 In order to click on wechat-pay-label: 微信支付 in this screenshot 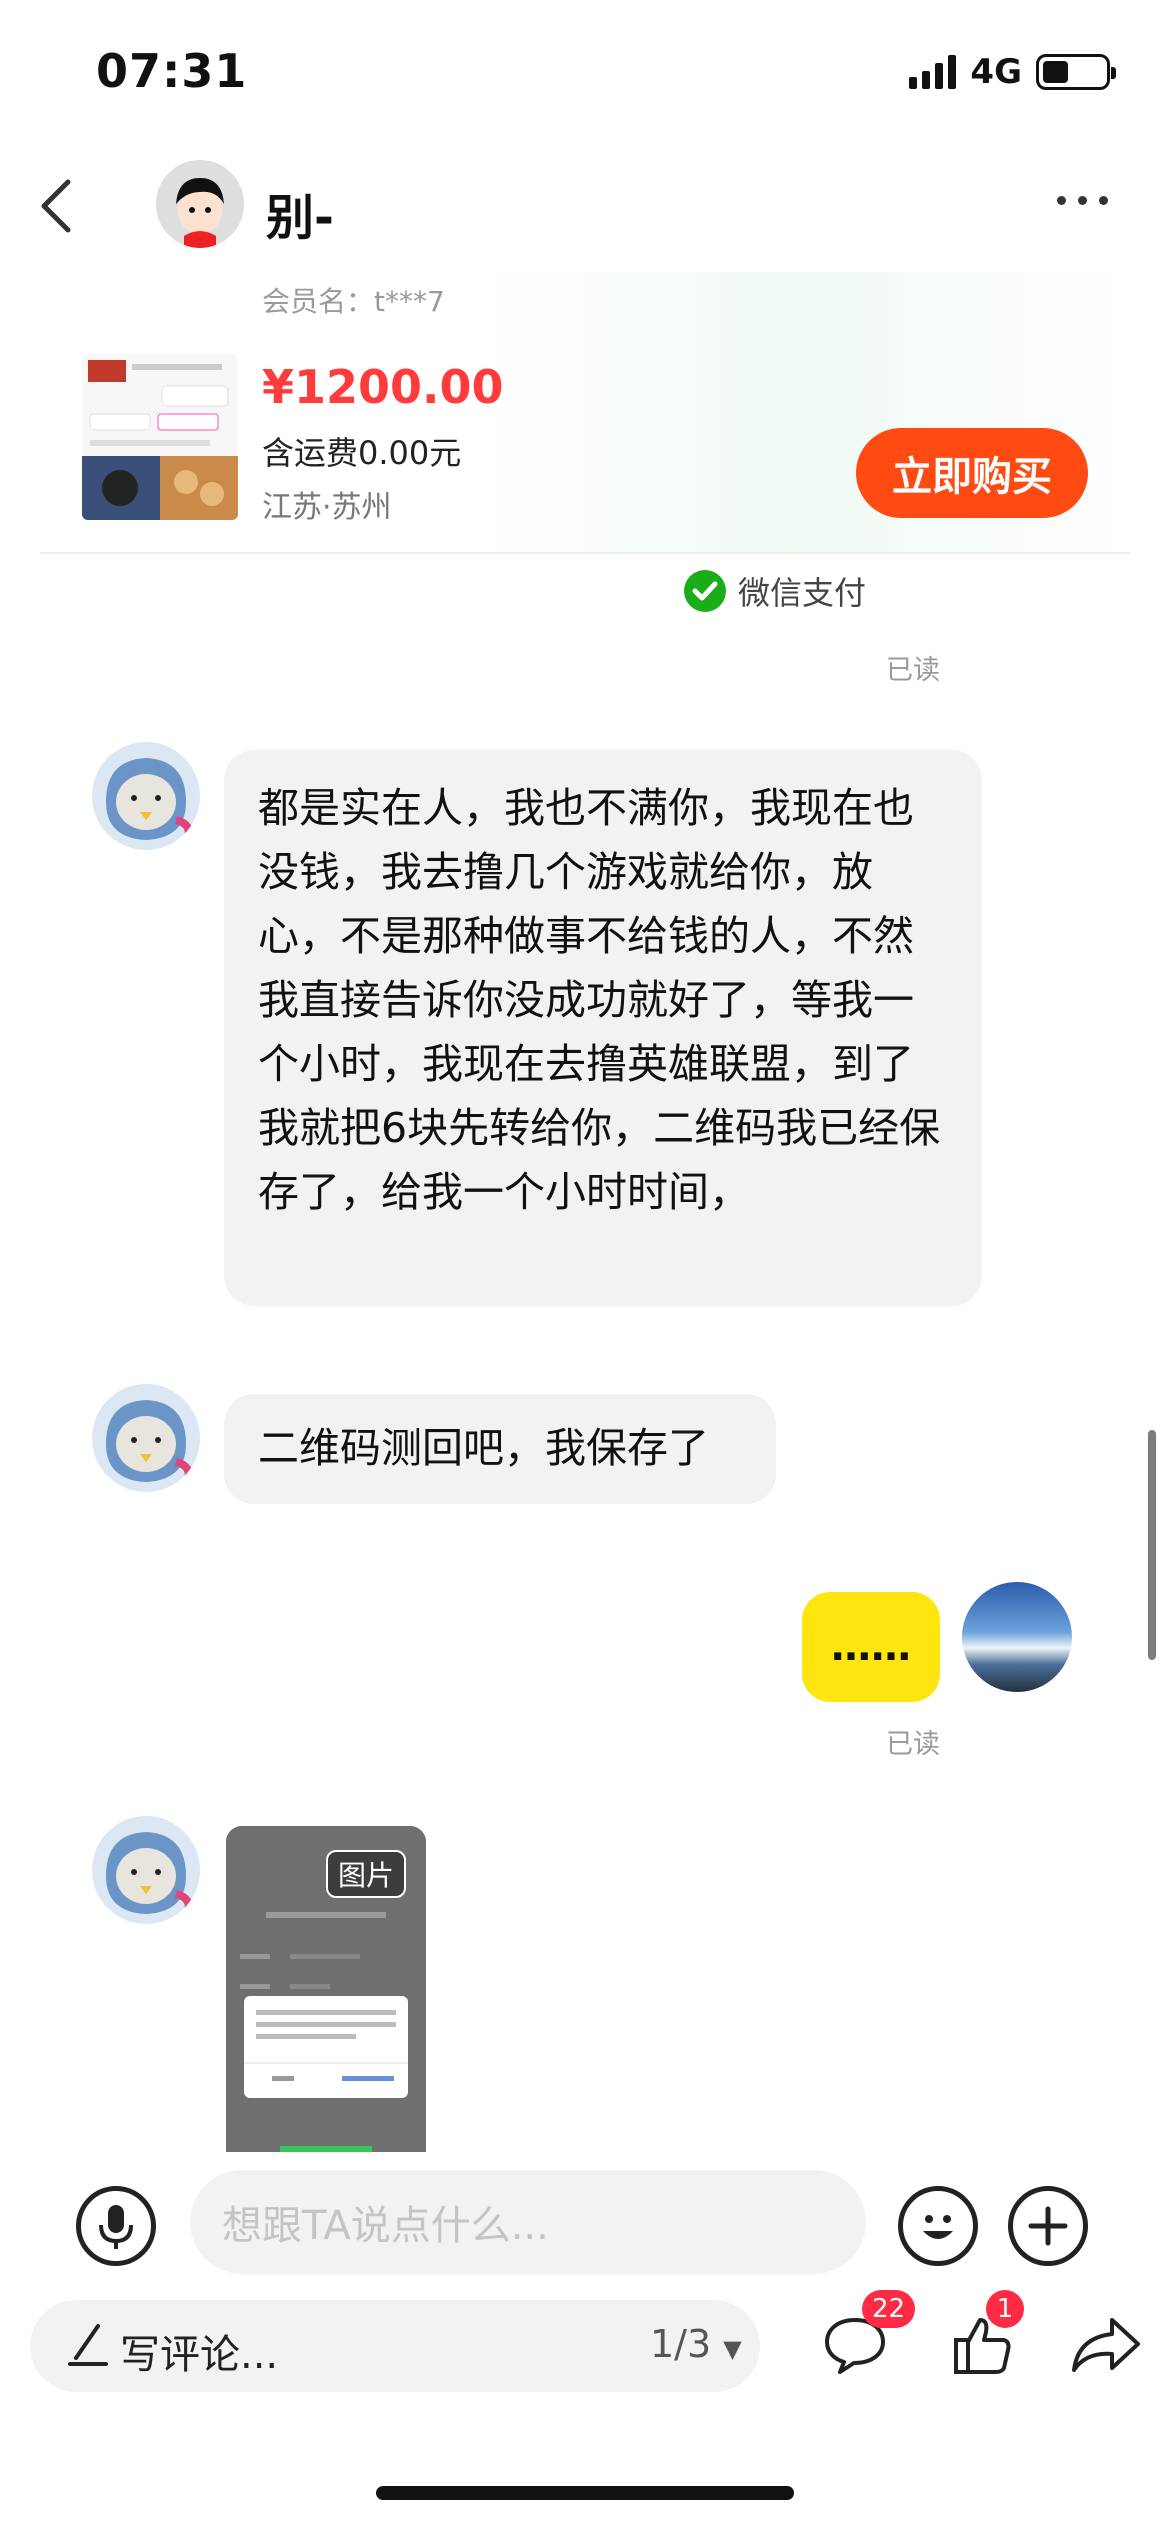, I will do `click(775, 591)`.